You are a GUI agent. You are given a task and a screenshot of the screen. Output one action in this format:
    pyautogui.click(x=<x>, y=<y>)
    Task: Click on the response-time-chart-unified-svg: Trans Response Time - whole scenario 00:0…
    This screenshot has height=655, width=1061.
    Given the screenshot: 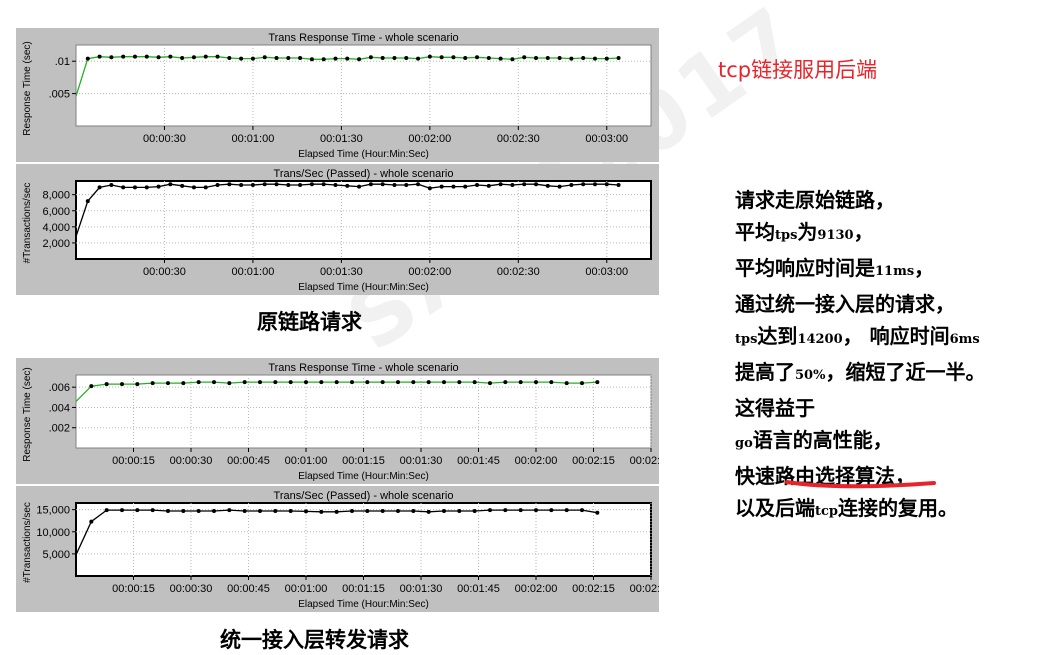 What is the action you would take?
    pyautogui.click(x=340, y=422)
    